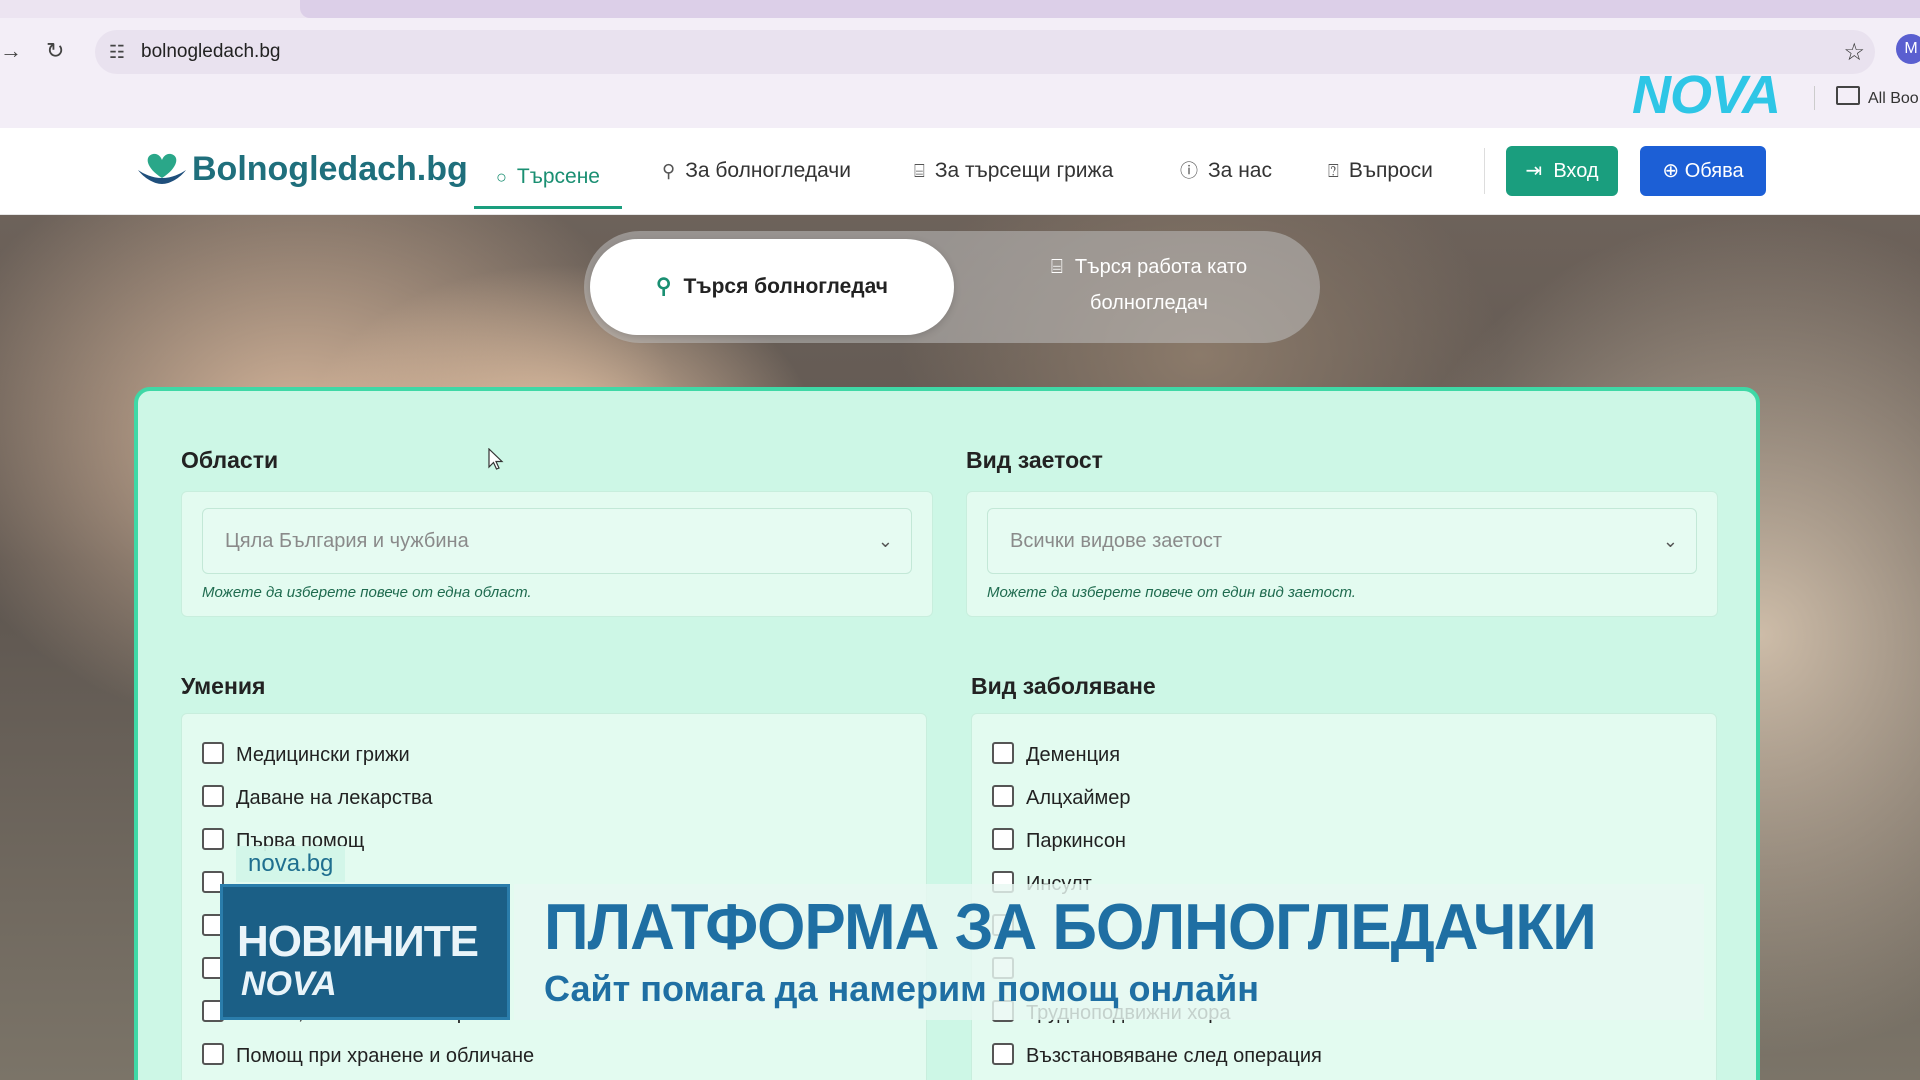 This screenshot has width=1920, height=1080. What do you see at coordinates (1706, 95) in the screenshot?
I see `nova-watermark: NOVA` at bounding box center [1706, 95].